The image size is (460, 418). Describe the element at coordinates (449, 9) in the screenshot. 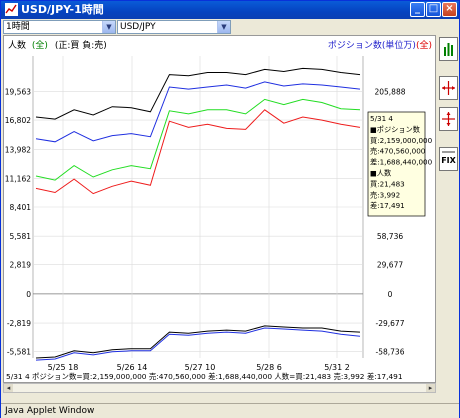

I see `close-button: ×` at that location.